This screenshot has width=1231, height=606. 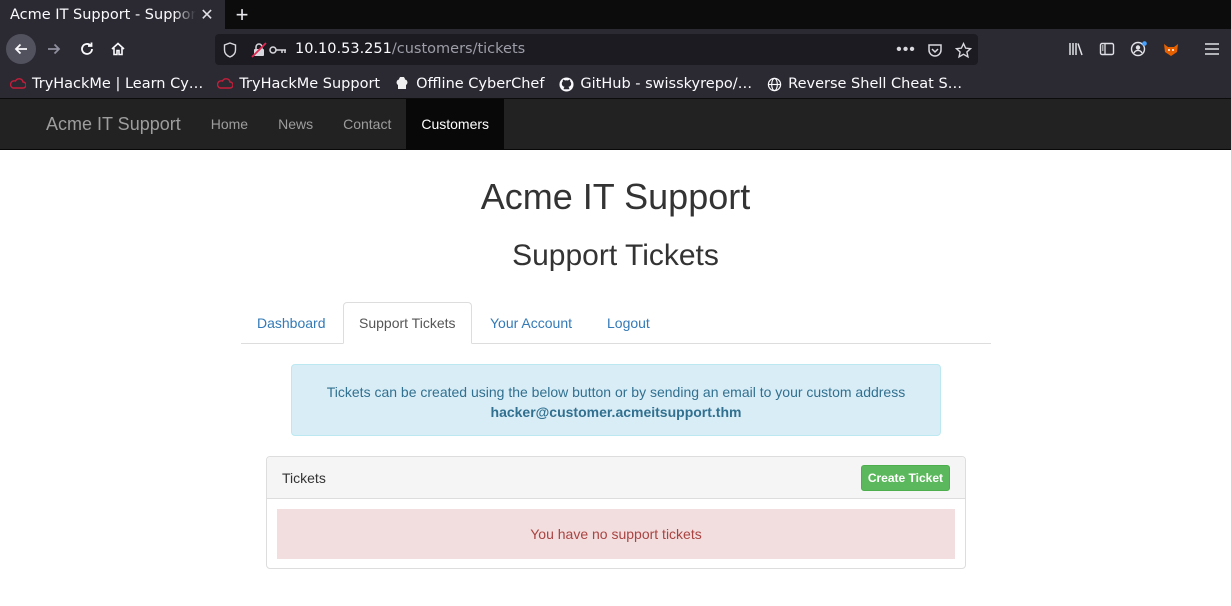 What do you see at coordinates (103, 14) in the screenshot?
I see `browser-tab-title: Acme IT Support - Support Tickets` at bounding box center [103, 14].